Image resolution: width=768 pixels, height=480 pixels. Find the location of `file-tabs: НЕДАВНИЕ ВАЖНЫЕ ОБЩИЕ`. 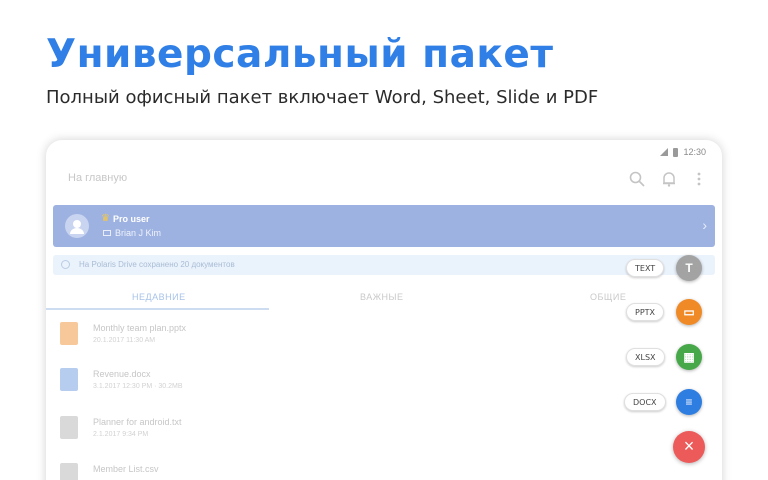

file-tabs: НЕДАВНИЕ ВАЖНЫЕ ОБЩИЕ is located at coordinates (384, 299).